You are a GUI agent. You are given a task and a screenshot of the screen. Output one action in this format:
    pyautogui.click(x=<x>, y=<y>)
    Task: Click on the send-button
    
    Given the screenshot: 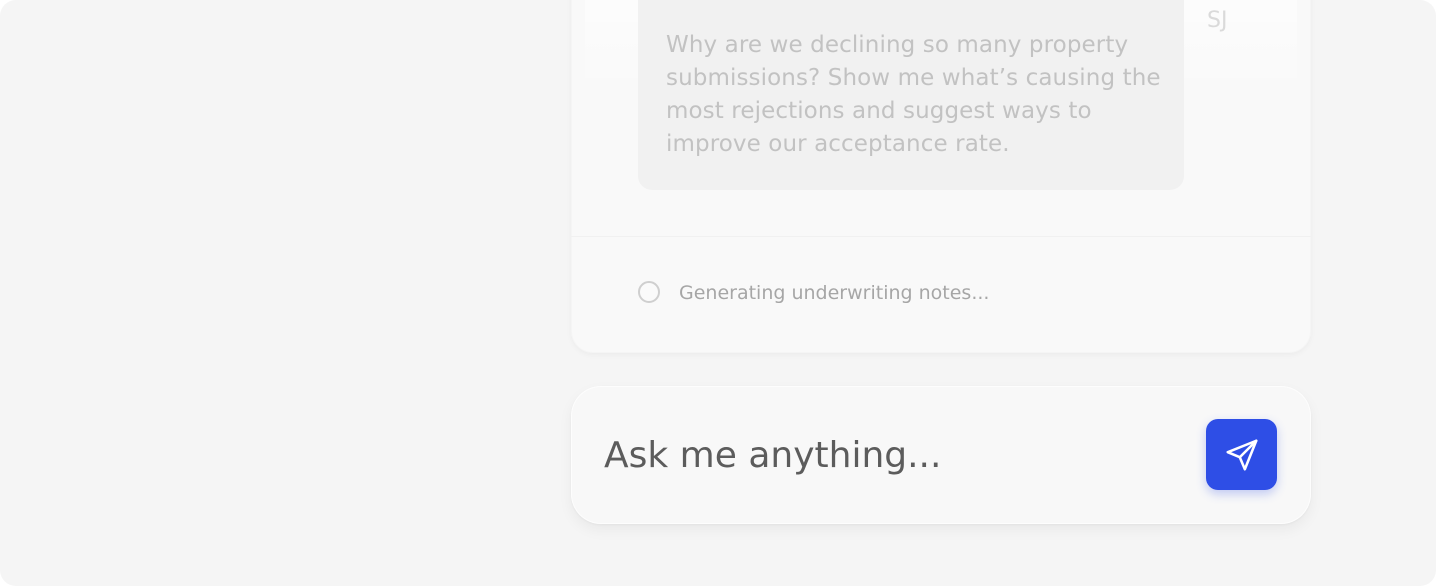 What is the action you would take?
    pyautogui.click(x=1241, y=454)
    